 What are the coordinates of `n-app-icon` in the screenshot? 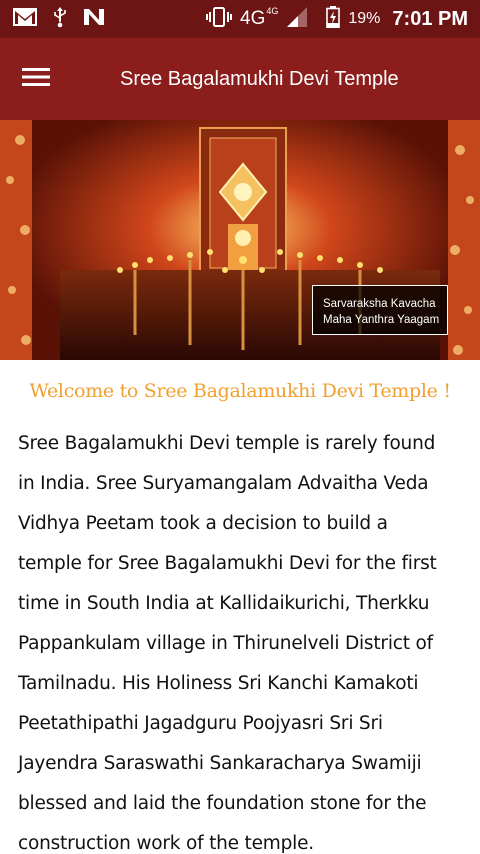 It's located at (94, 19).